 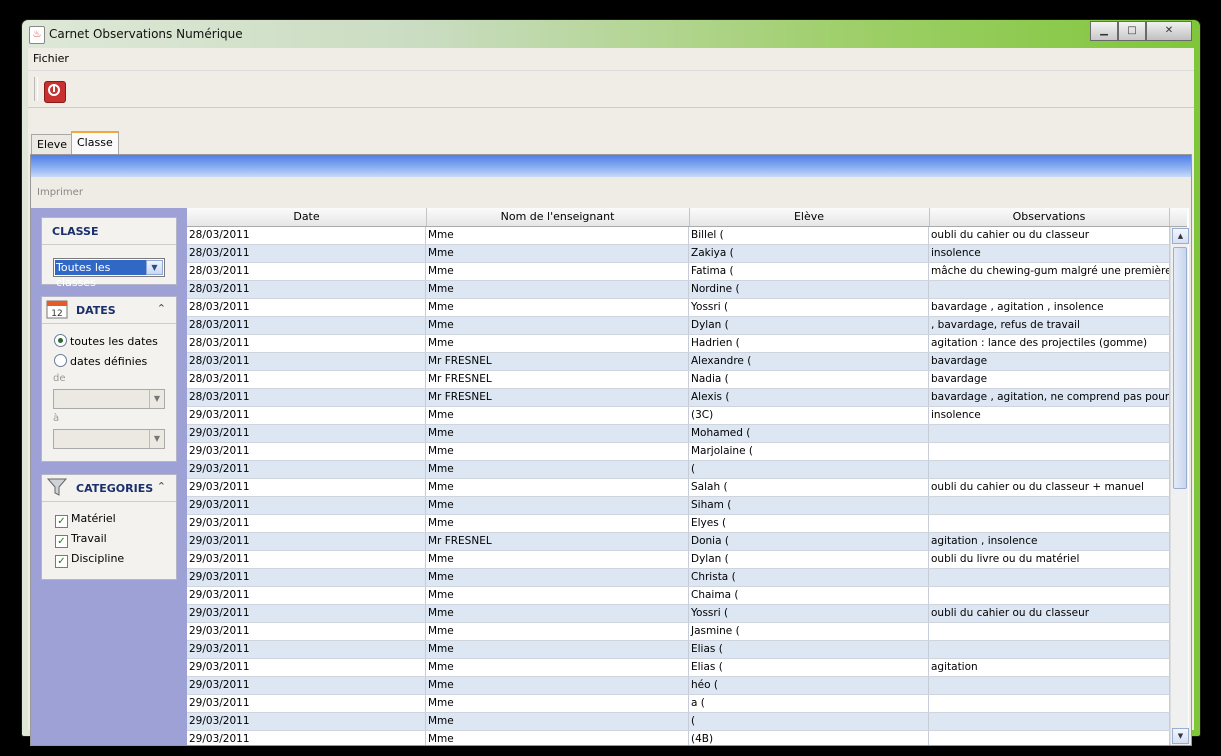 What do you see at coordinates (306, 289) in the screenshot?
I see `cell-date: 28/03/2011` at bounding box center [306, 289].